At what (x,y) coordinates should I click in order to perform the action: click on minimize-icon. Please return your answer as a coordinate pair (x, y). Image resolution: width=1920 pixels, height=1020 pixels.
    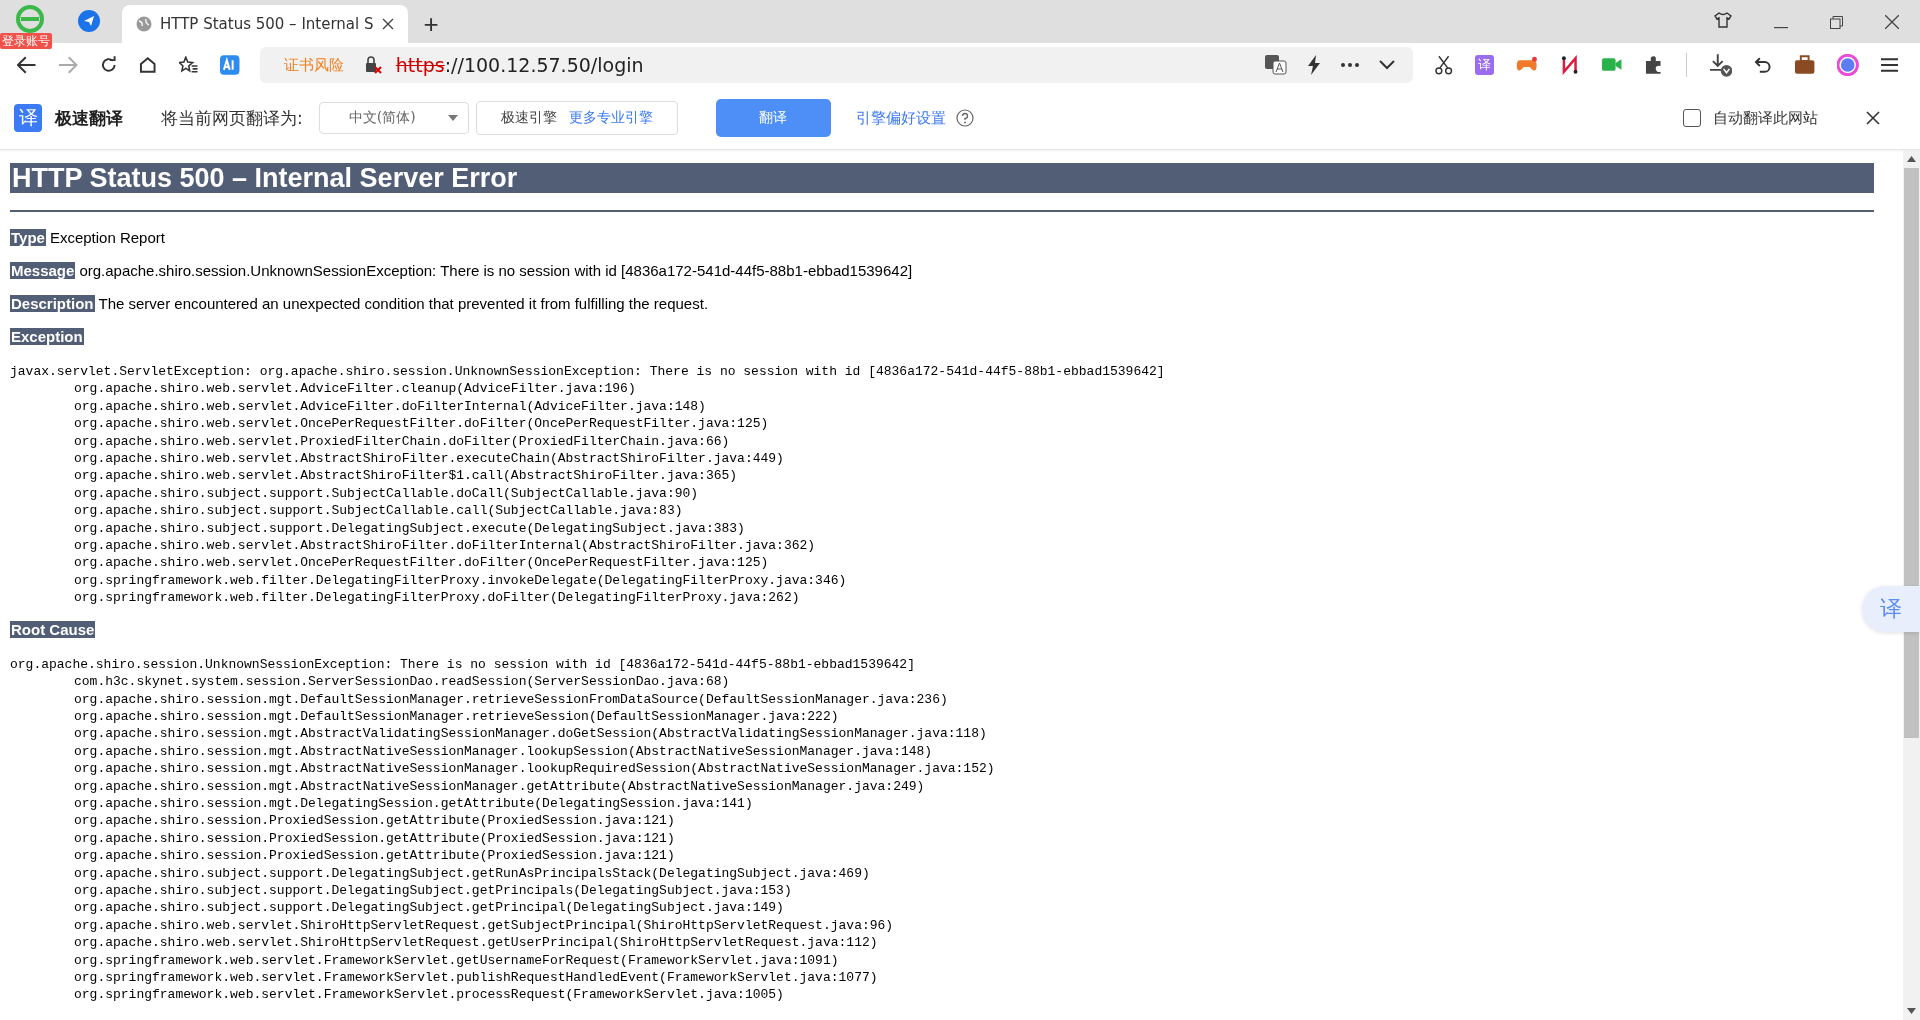
    Looking at the image, I should click on (1781, 28).